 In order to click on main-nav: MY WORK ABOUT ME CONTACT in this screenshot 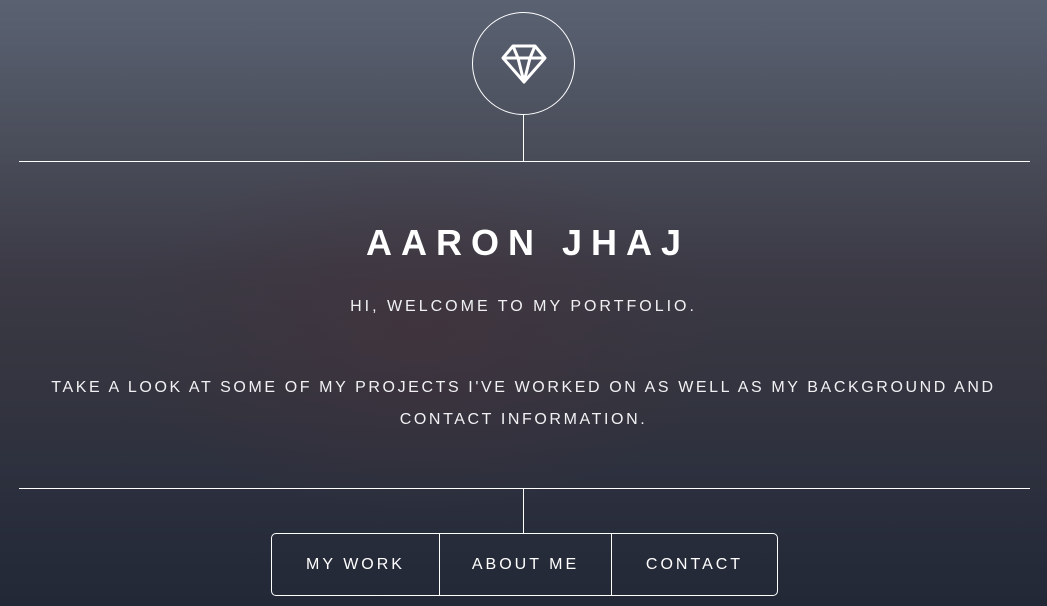, I will do `click(524, 564)`.